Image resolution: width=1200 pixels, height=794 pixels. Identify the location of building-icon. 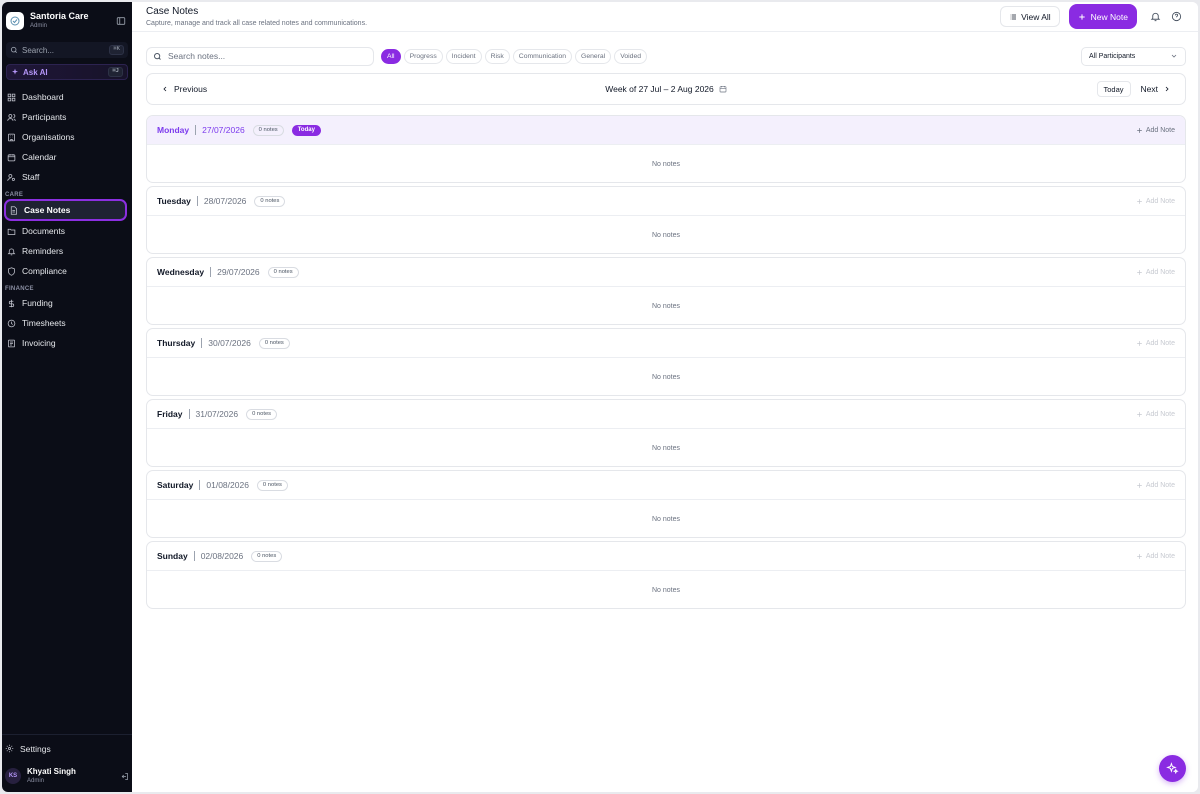
(11, 137).